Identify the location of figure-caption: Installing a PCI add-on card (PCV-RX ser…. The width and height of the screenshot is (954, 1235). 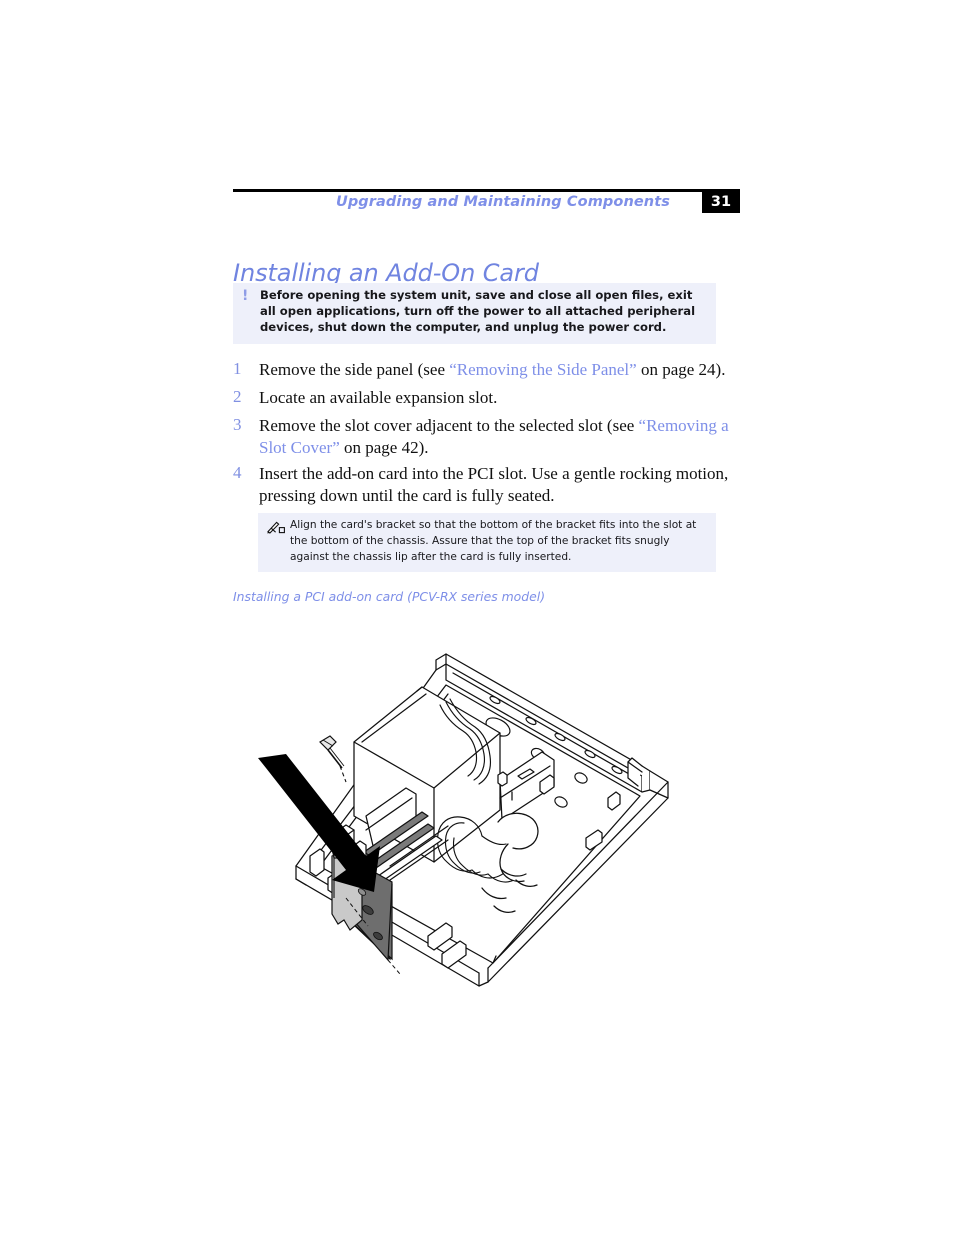
(389, 596).